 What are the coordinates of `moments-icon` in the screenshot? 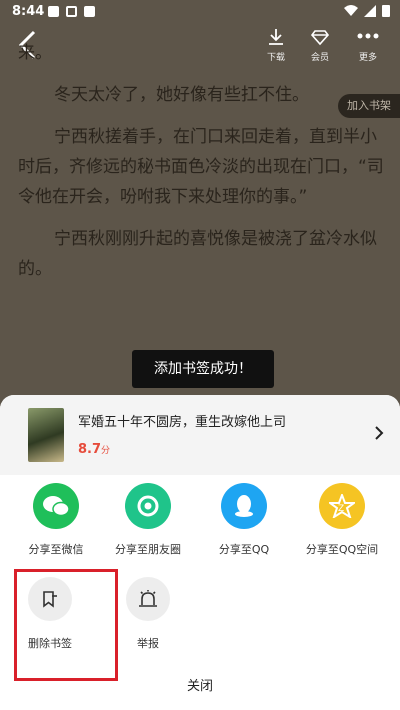 It's located at (148, 506).